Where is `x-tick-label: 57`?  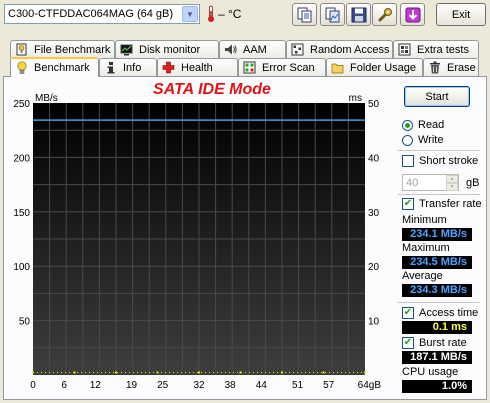
x-tick-label: 57 is located at coordinates (329, 385).